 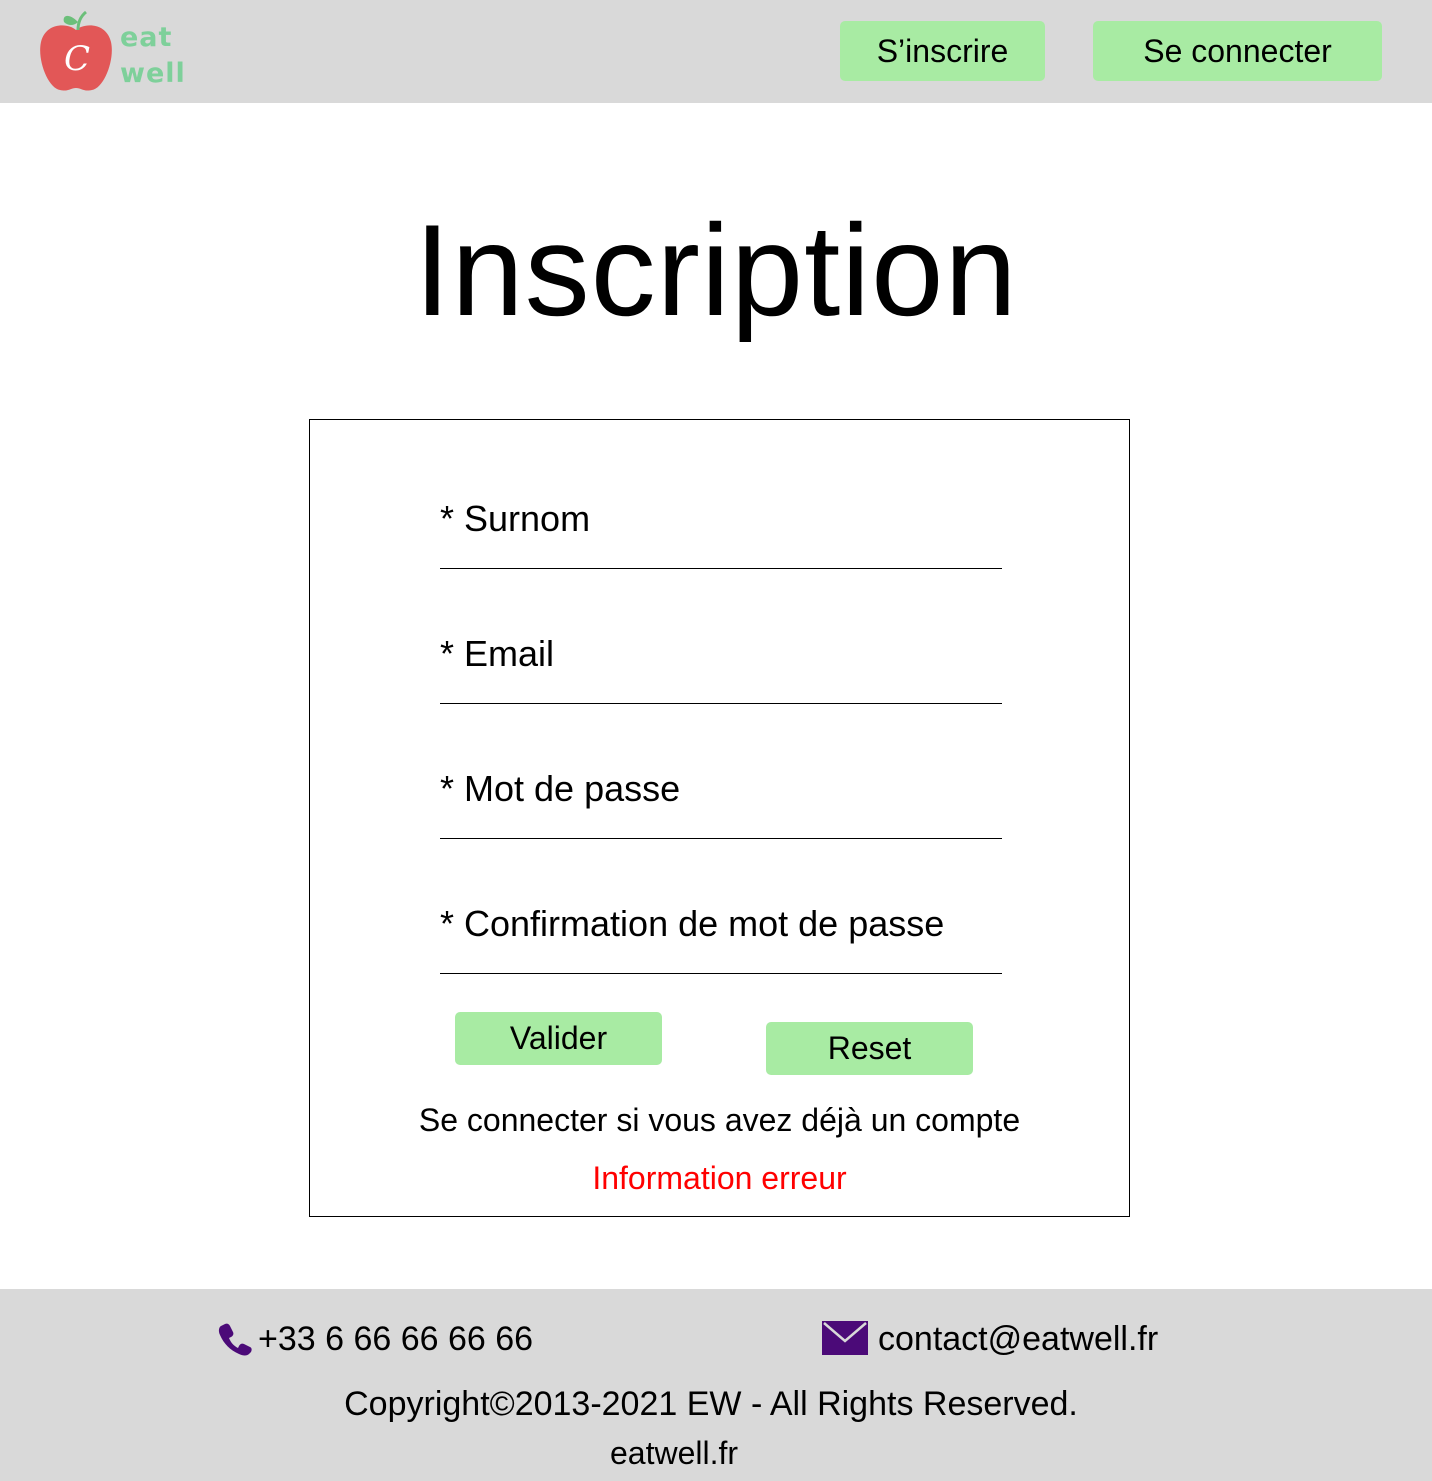 What do you see at coordinates (845, 1338) in the screenshot?
I see `mail-icon` at bounding box center [845, 1338].